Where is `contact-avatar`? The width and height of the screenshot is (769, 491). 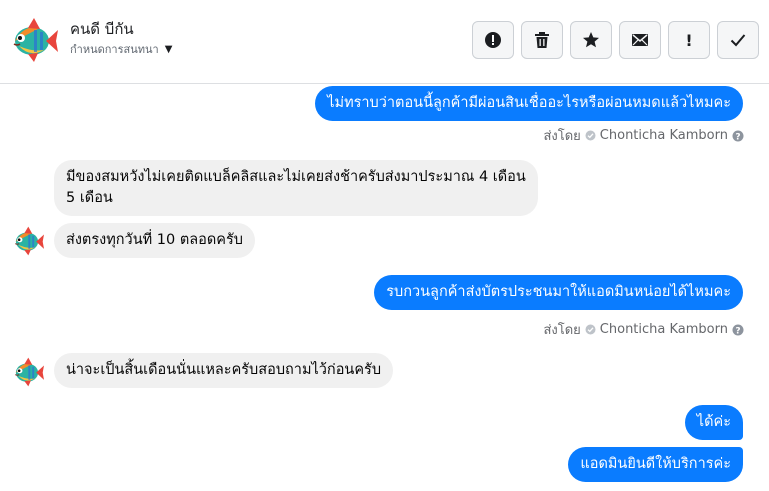
contact-avatar is located at coordinates (32, 40).